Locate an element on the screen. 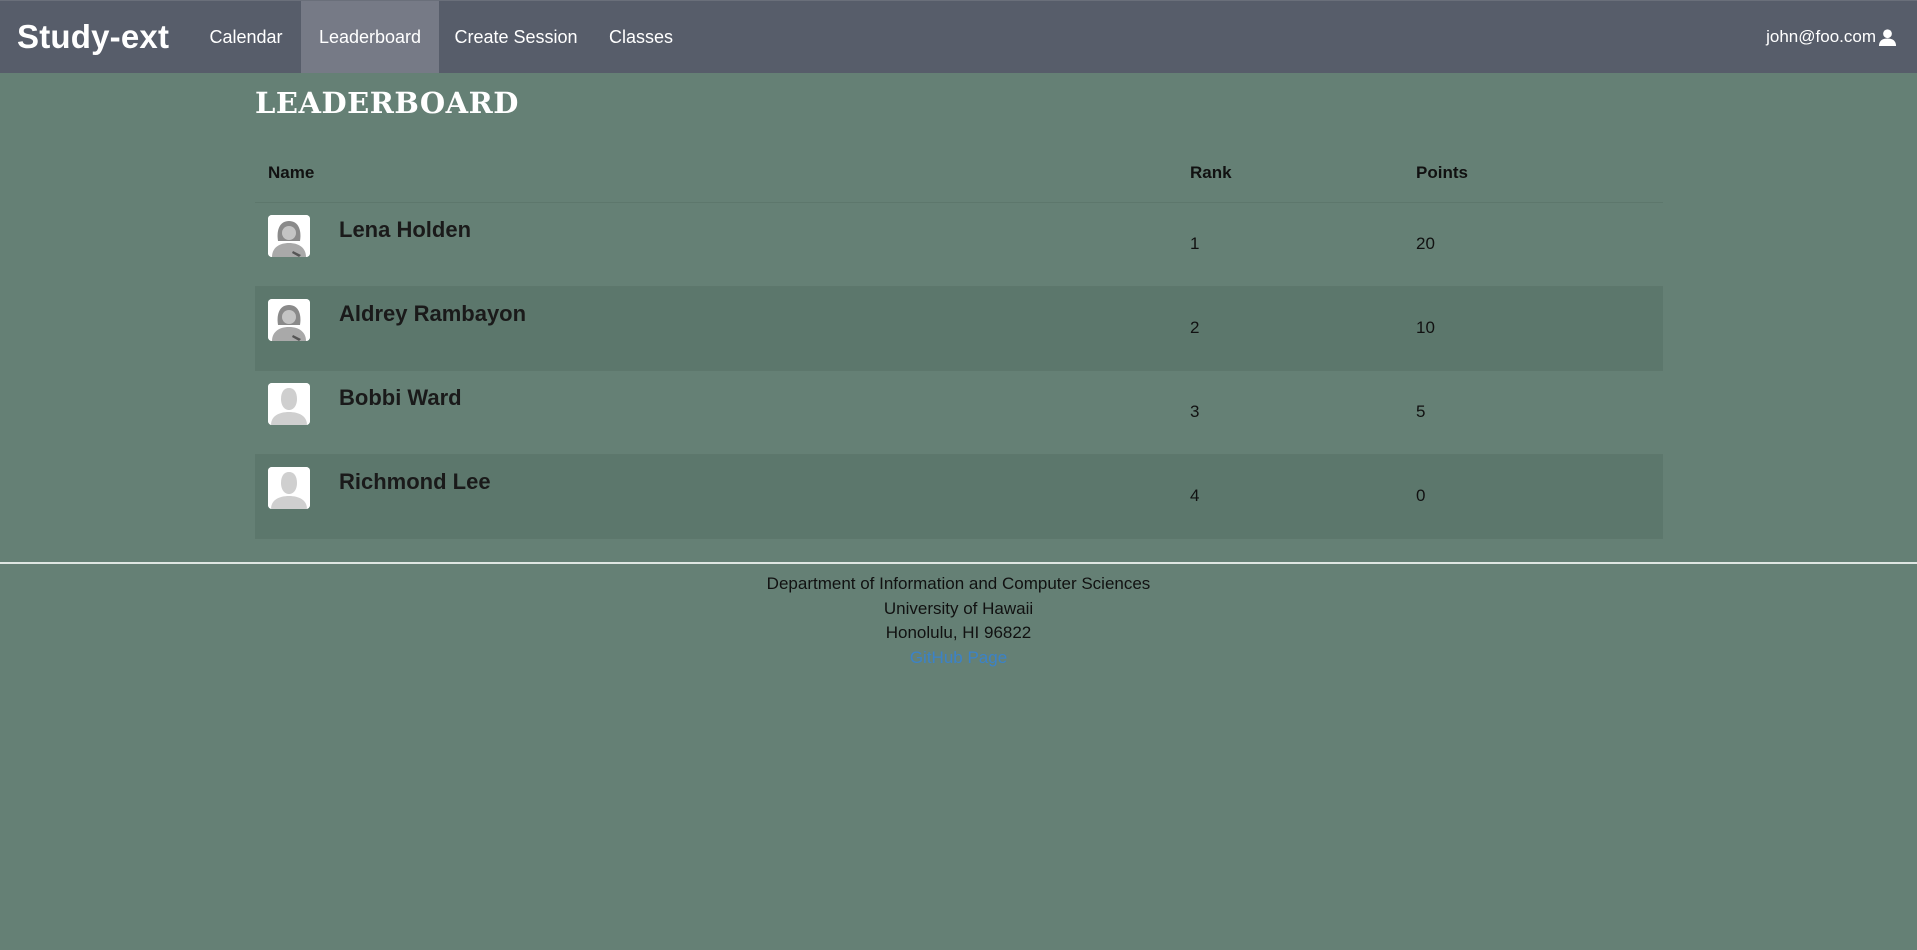 The width and height of the screenshot is (1917, 950). table-row: Aldrey Rambayon 2 10 is located at coordinates (959, 329).